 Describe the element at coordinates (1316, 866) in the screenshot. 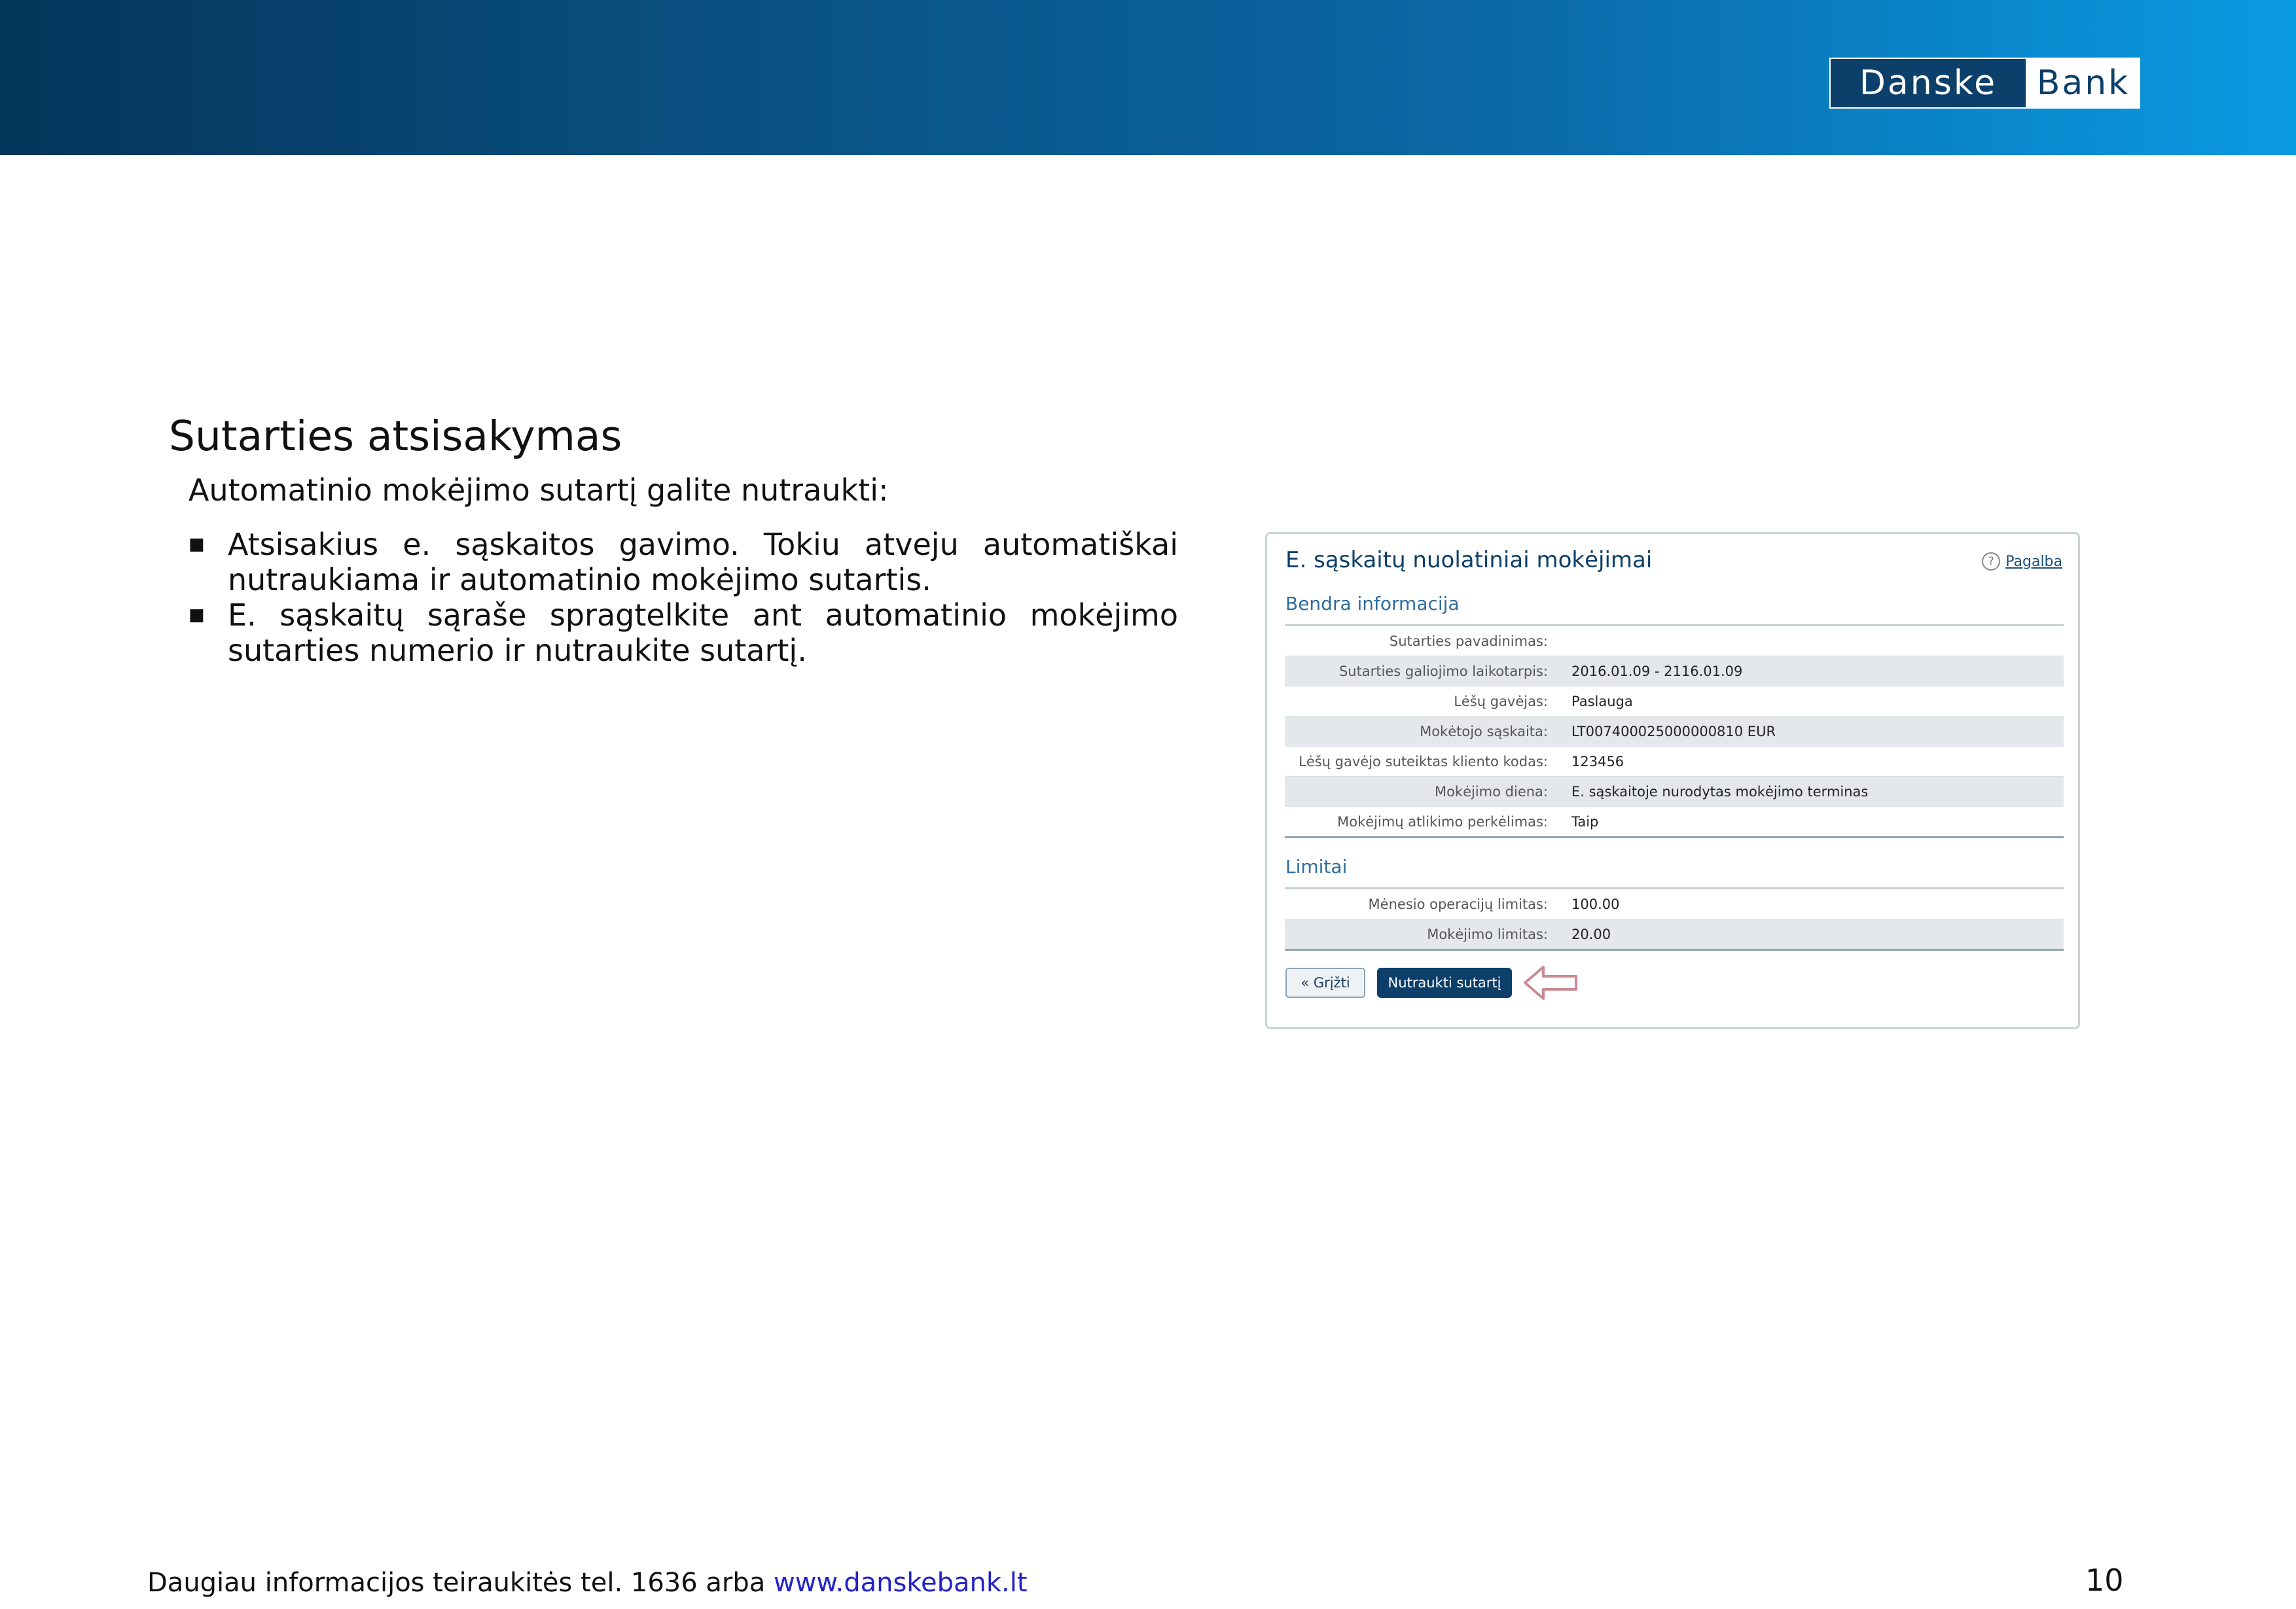

I see `section-limits: Limitai` at that location.